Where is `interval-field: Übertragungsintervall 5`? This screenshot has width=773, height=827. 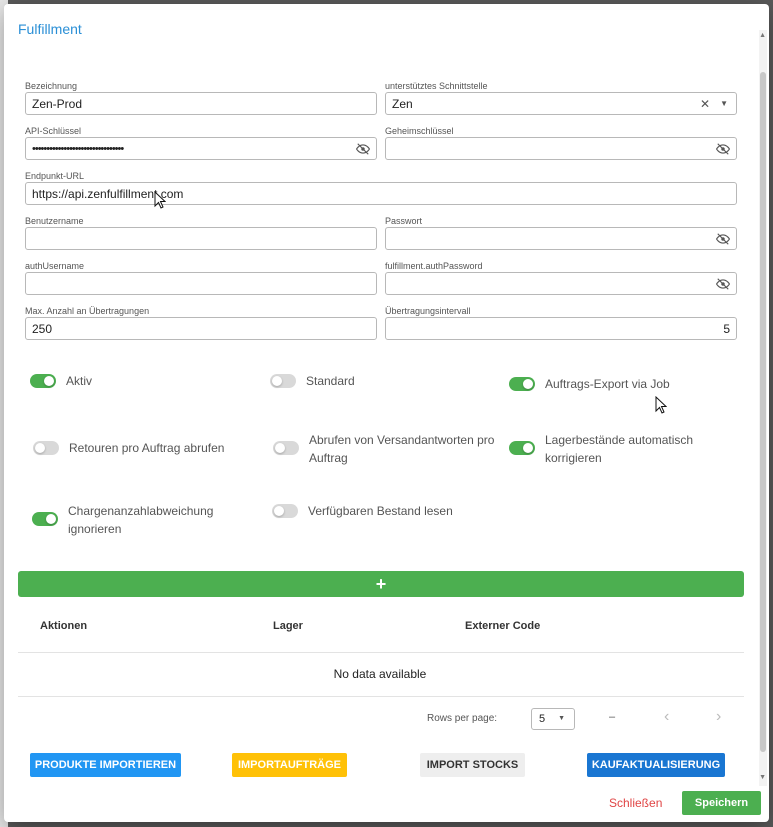
interval-field: Übertragungsintervall 5 is located at coordinates (561, 322).